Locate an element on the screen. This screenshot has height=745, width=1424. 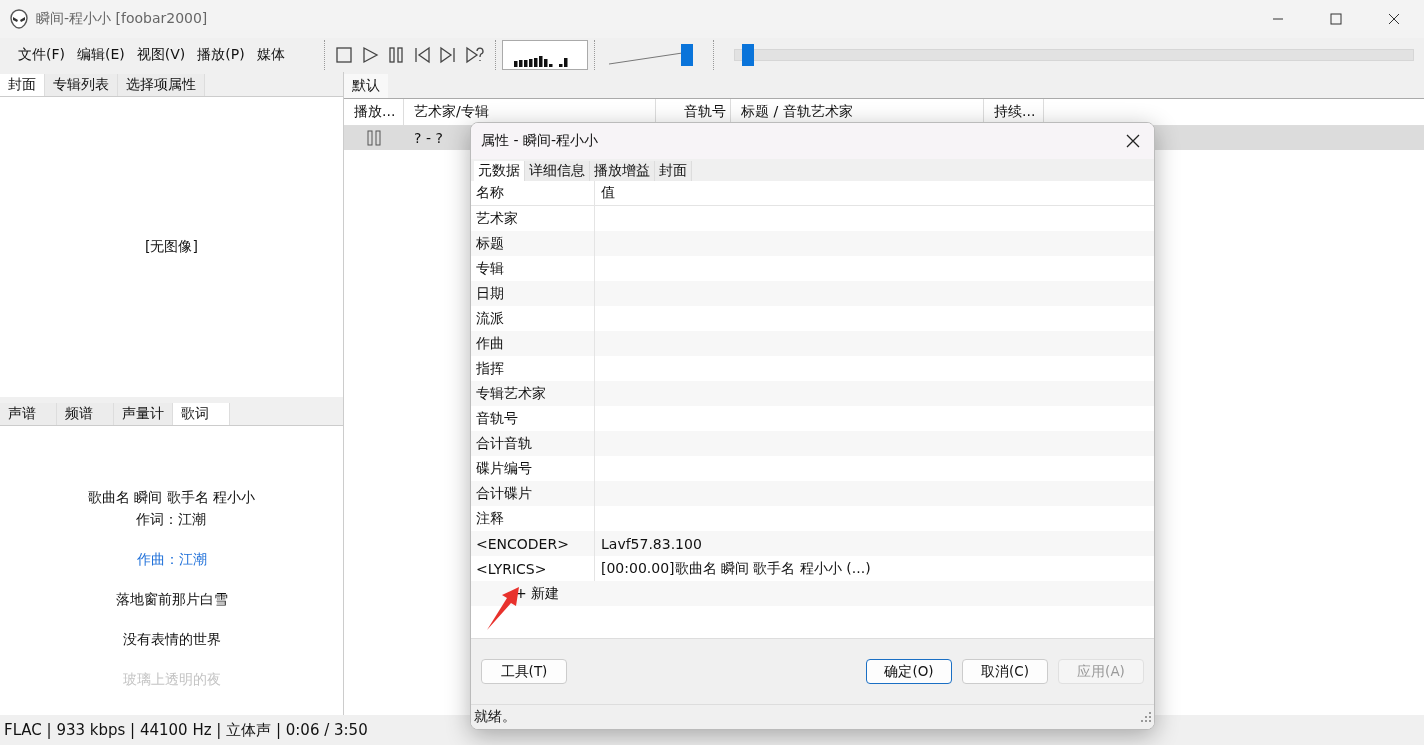
menu-item: 视图(V) is located at coordinates (161, 55).